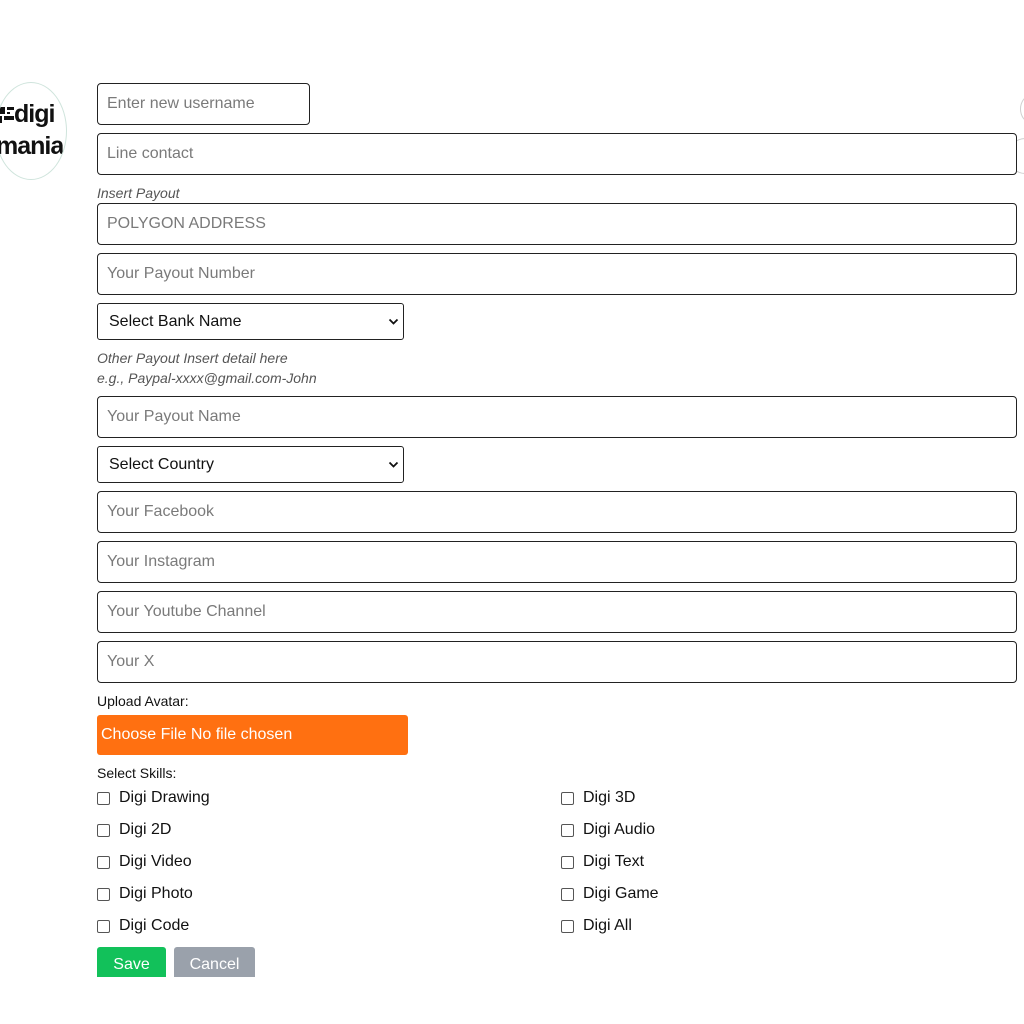  What do you see at coordinates (156, 893) in the screenshot?
I see `skill-label: Digi Photo` at bounding box center [156, 893].